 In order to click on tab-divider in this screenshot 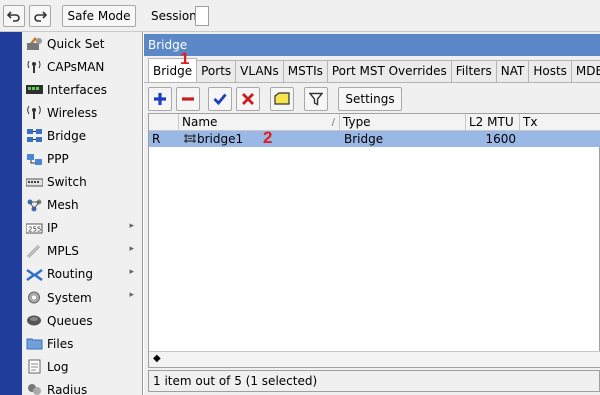, I will do `click(372, 82)`.